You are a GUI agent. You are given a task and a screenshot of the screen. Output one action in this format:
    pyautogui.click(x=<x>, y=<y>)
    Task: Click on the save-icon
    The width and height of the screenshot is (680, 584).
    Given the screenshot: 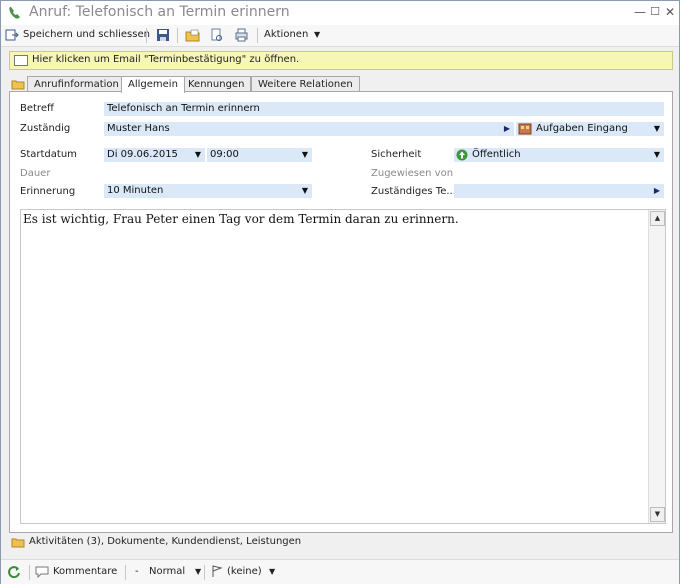 What is the action you would take?
    pyautogui.click(x=163, y=35)
    